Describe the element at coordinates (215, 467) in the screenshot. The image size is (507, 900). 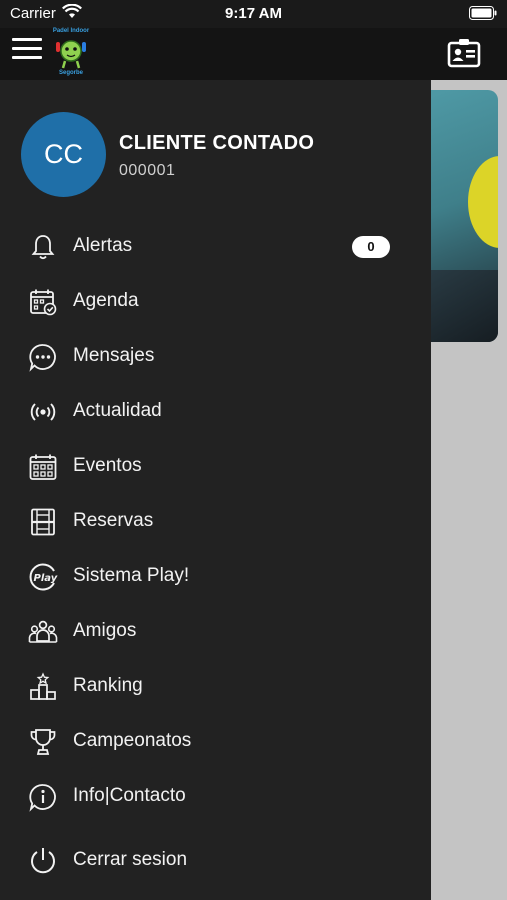
I see `menu-item-eventos: Eventos` at that location.